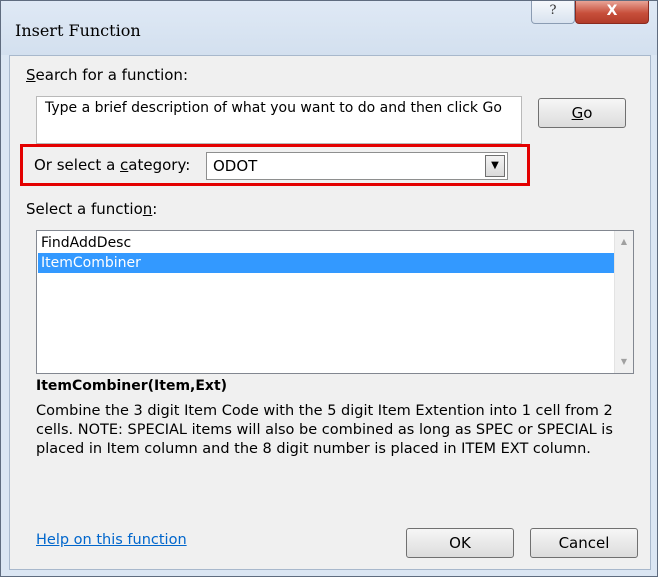  Describe the element at coordinates (132, 386) in the screenshot. I see `function-signature: ItemCombiner(Item,Ext)` at that location.